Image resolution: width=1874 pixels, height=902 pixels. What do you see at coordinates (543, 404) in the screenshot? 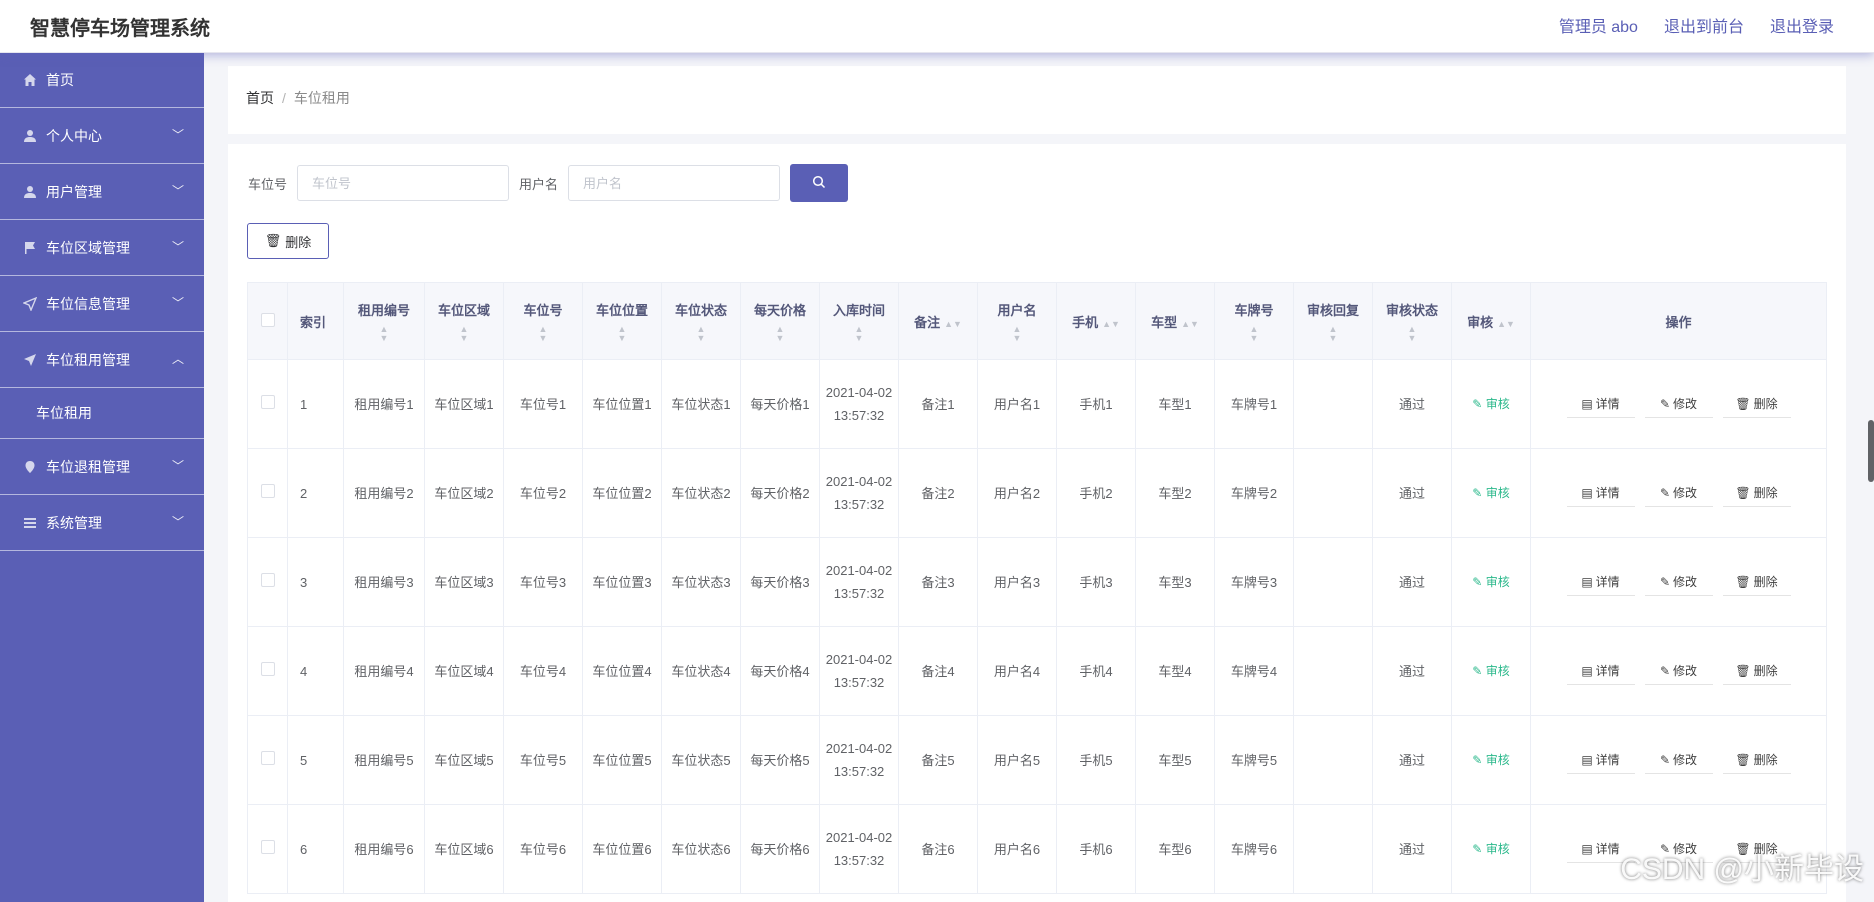
I see `cell-space: 车位号1` at bounding box center [543, 404].